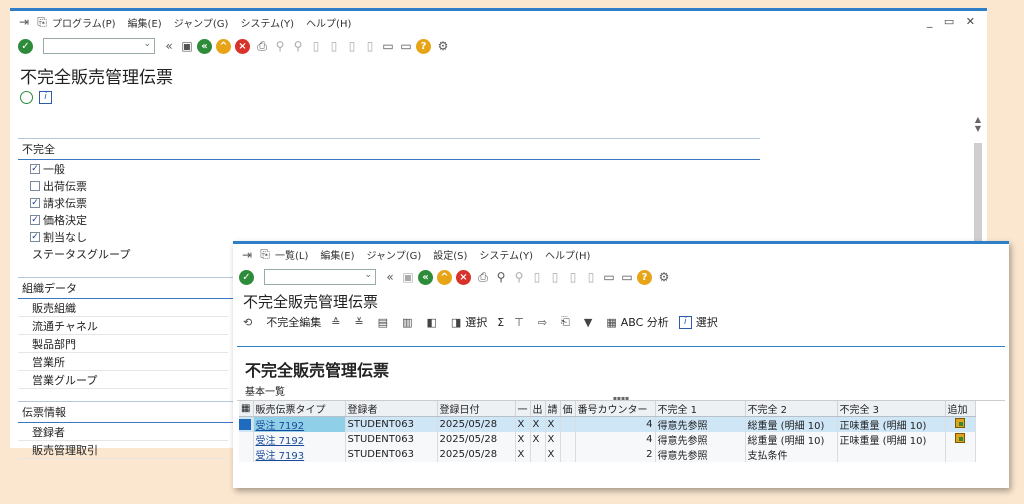 The width and height of the screenshot is (1024, 504). Describe the element at coordinates (791, 409) in the screenshot. I see `col-header: 不完全 2` at that location.